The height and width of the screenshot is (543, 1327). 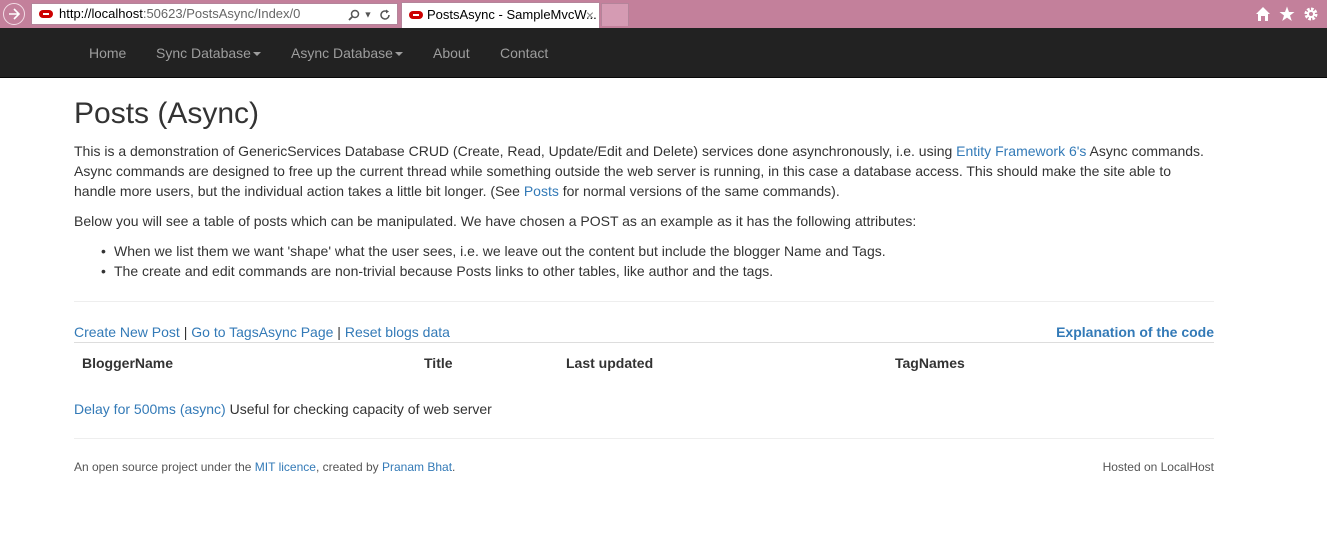 What do you see at coordinates (454, 467) in the screenshot?
I see `footer-text-3: .` at bounding box center [454, 467].